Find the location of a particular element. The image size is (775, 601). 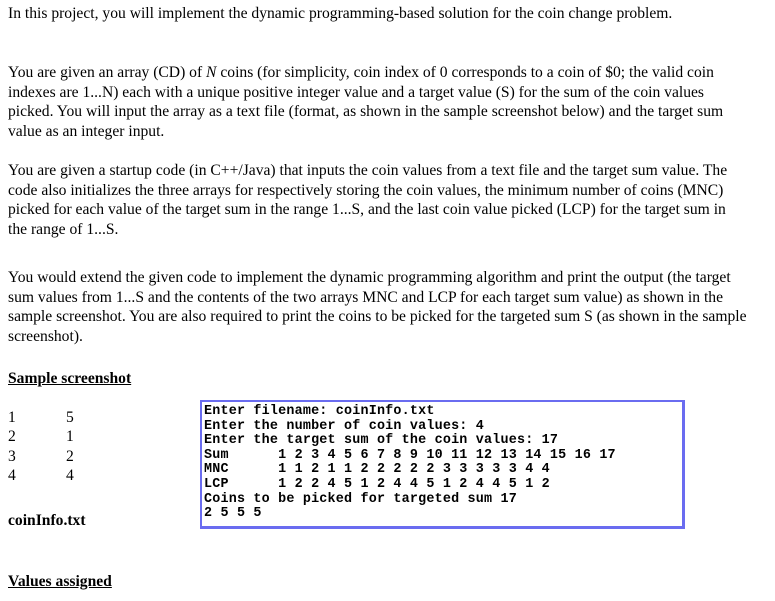

coin-file-table: 15 21 32 44 is located at coordinates (52, 447).